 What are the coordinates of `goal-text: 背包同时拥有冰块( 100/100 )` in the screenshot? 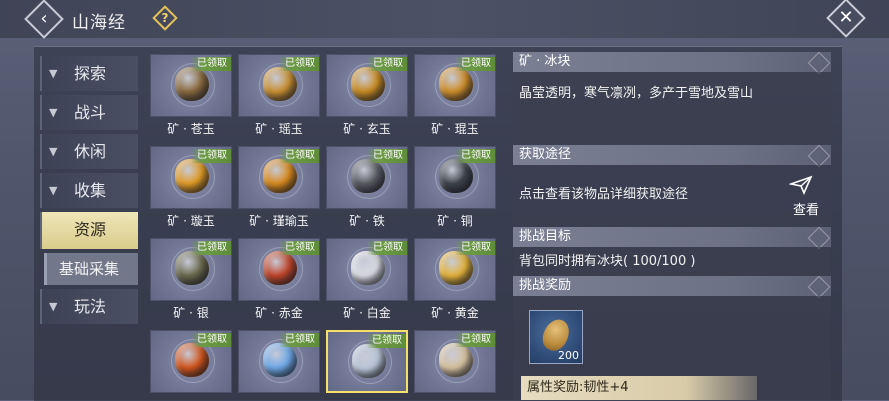 It's located at (607, 261).